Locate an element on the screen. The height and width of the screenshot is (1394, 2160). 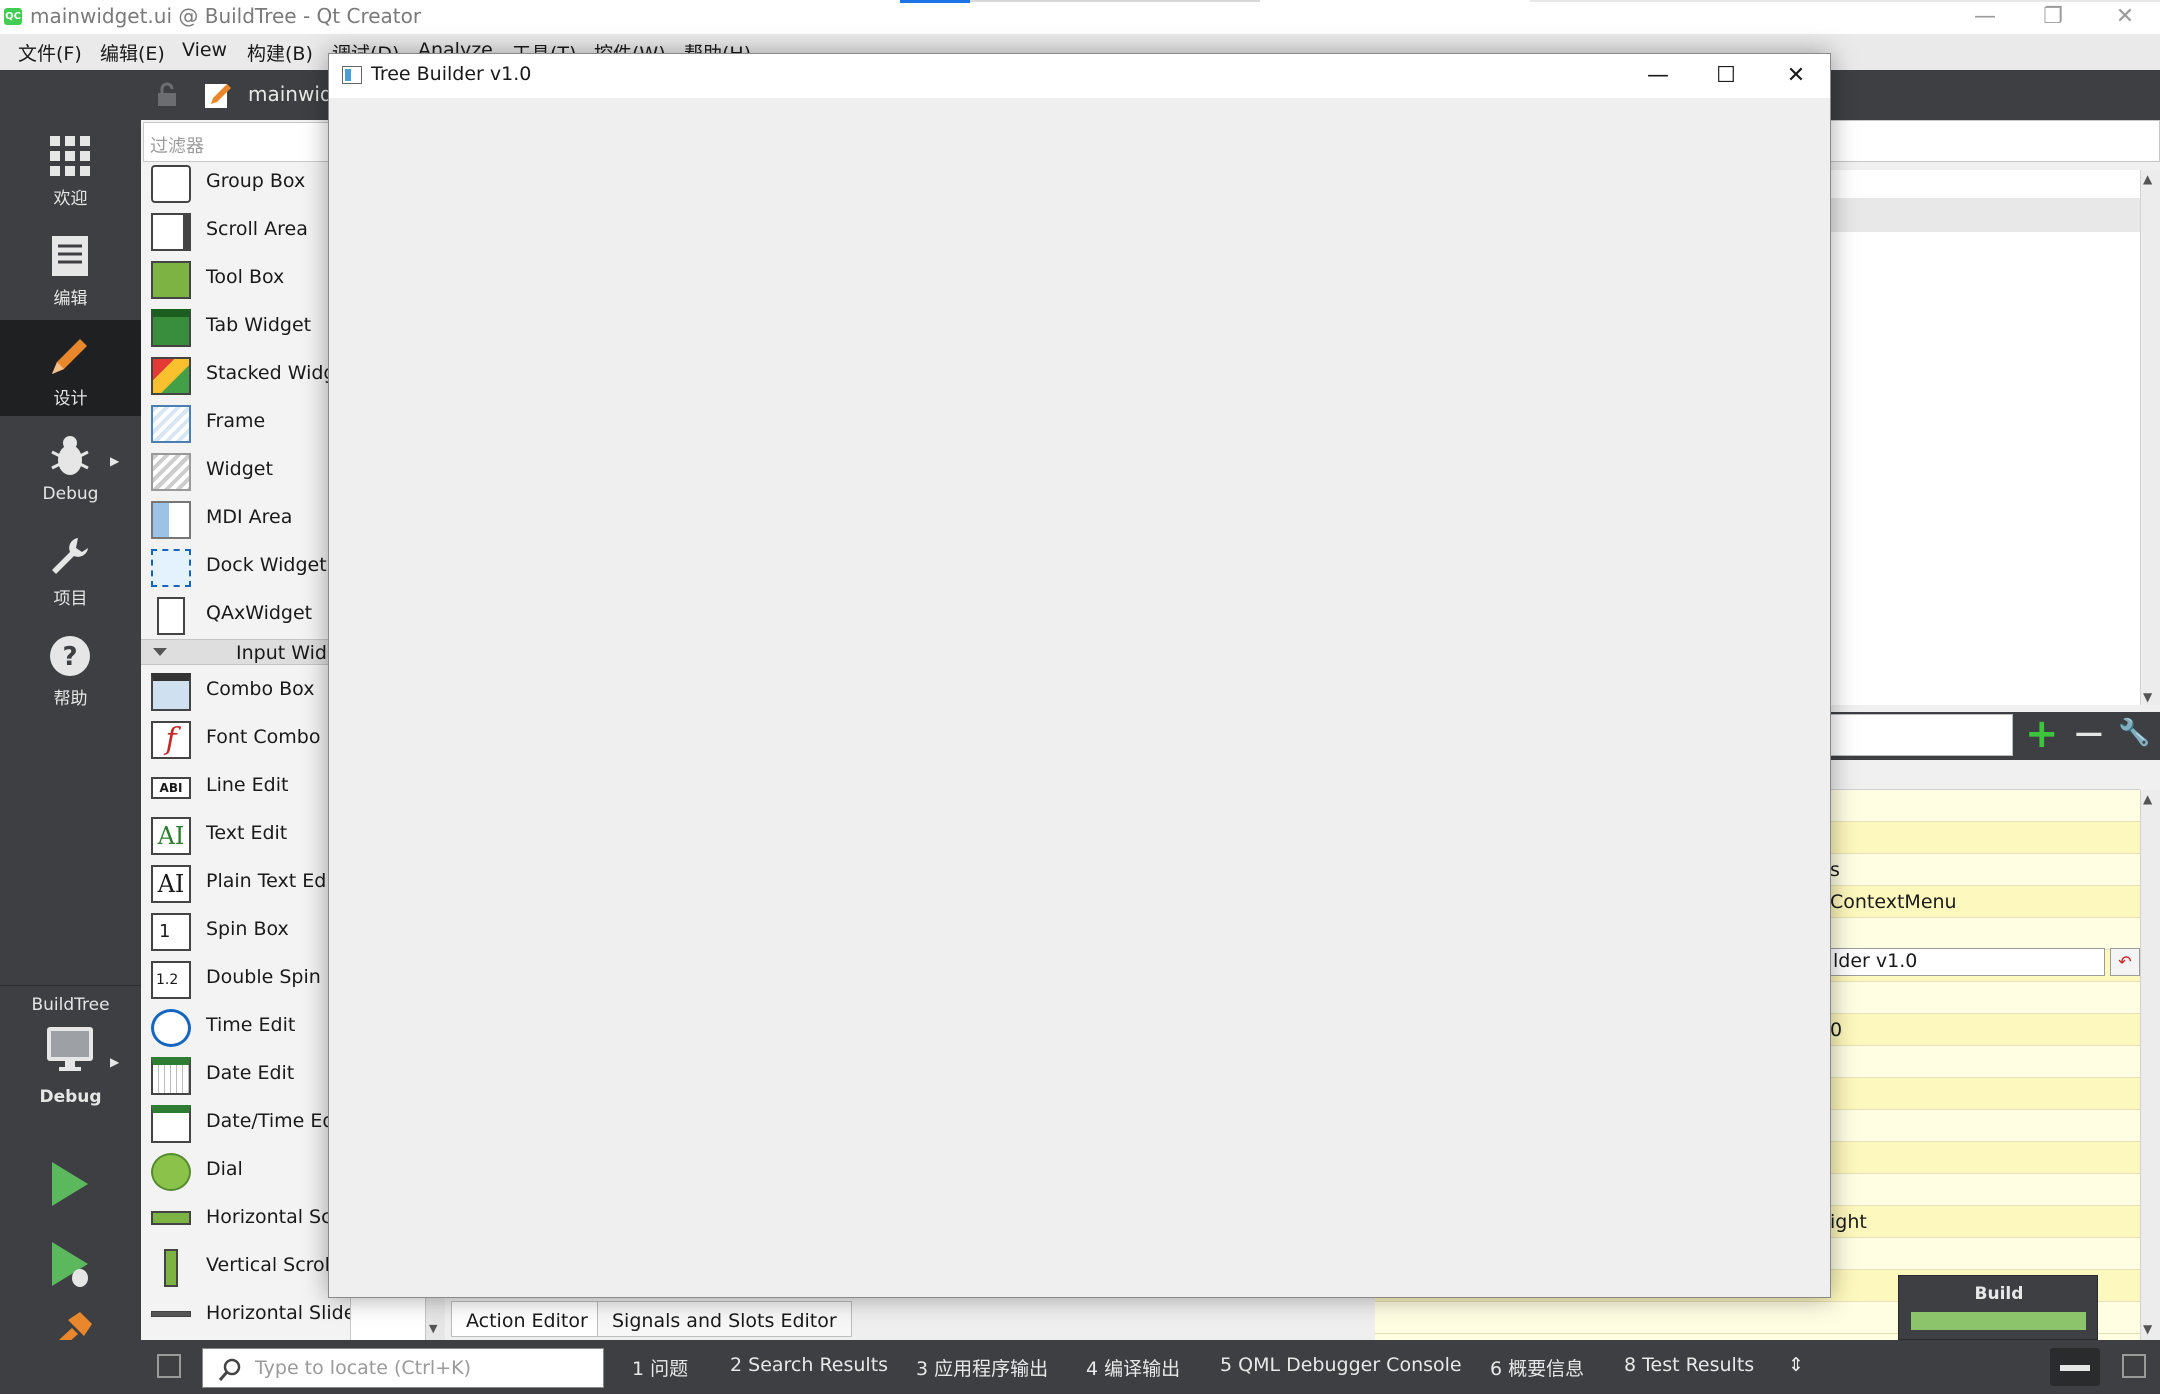
restore-button: ❐ is located at coordinates (2053, 17).